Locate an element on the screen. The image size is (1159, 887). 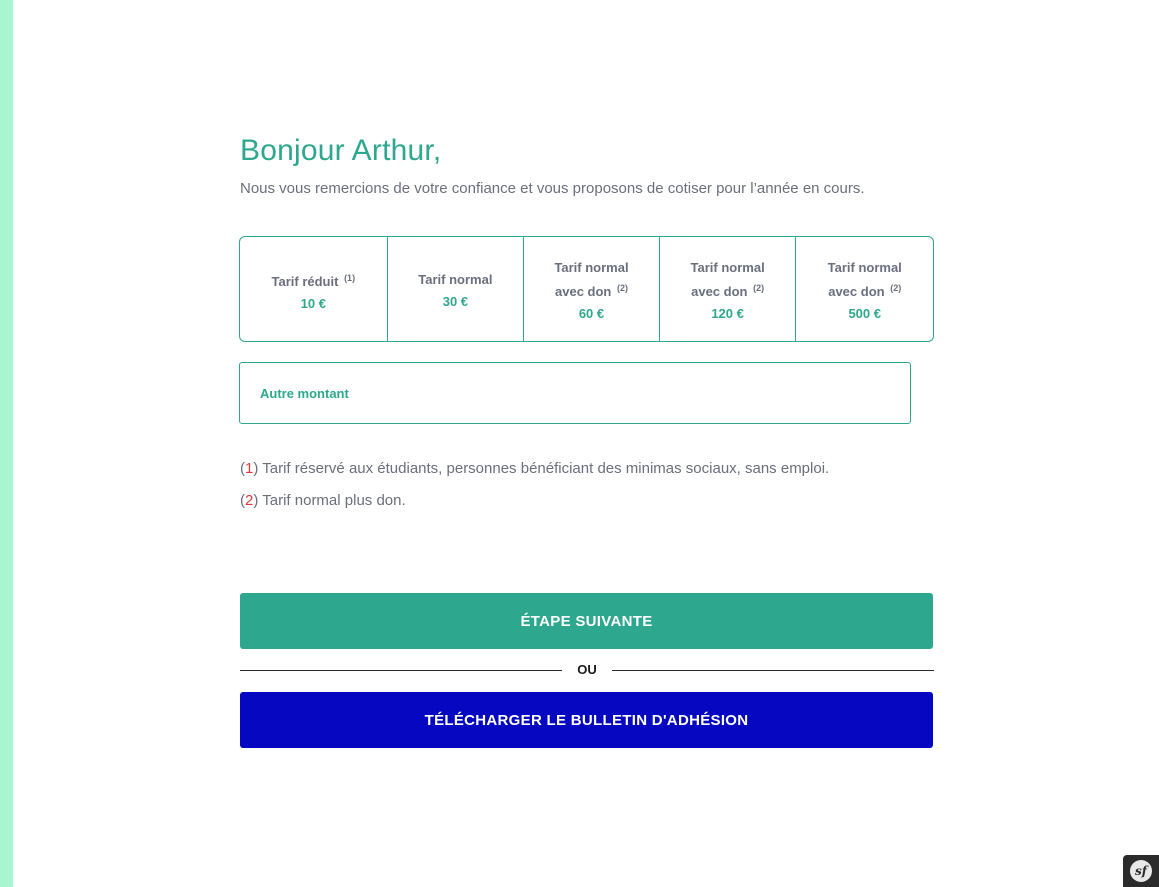
download-membership-form-button: TÉLÉCHARGER LE BULLETIN D'ADHÉSION is located at coordinates (586, 720).